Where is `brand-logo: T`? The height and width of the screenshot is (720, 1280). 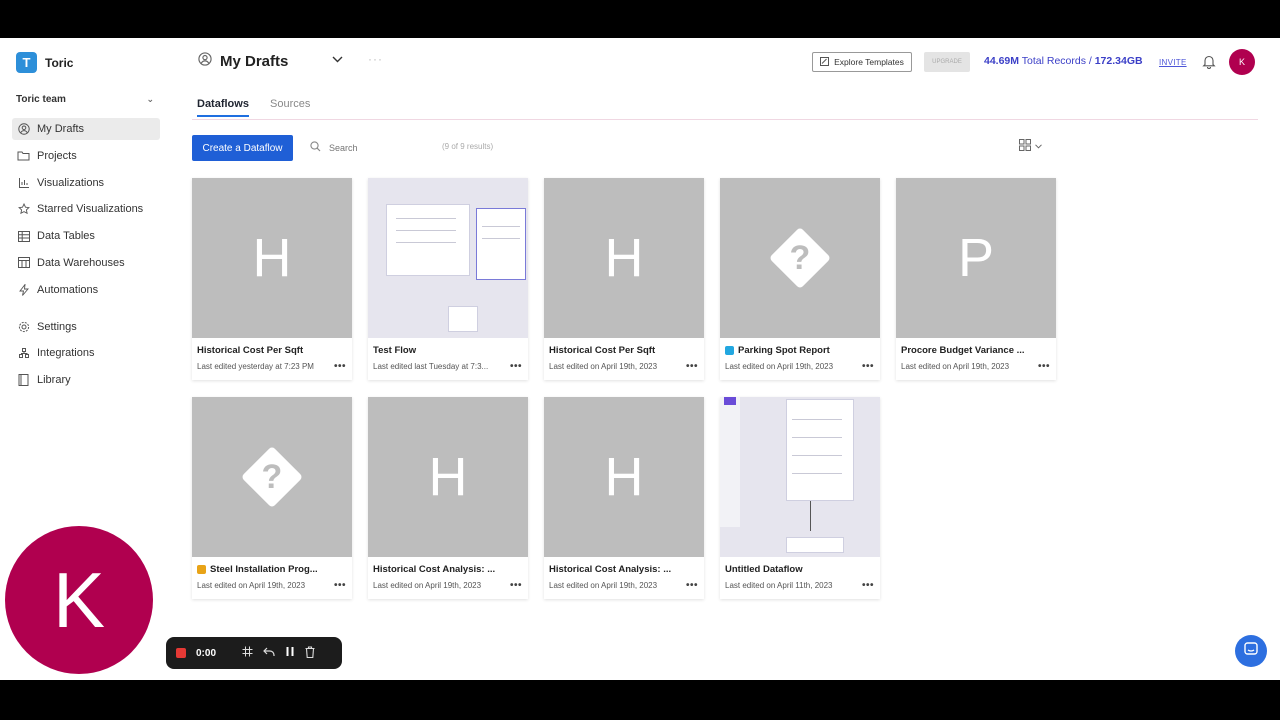 brand-logo: T is located at coordinates (26, 62).